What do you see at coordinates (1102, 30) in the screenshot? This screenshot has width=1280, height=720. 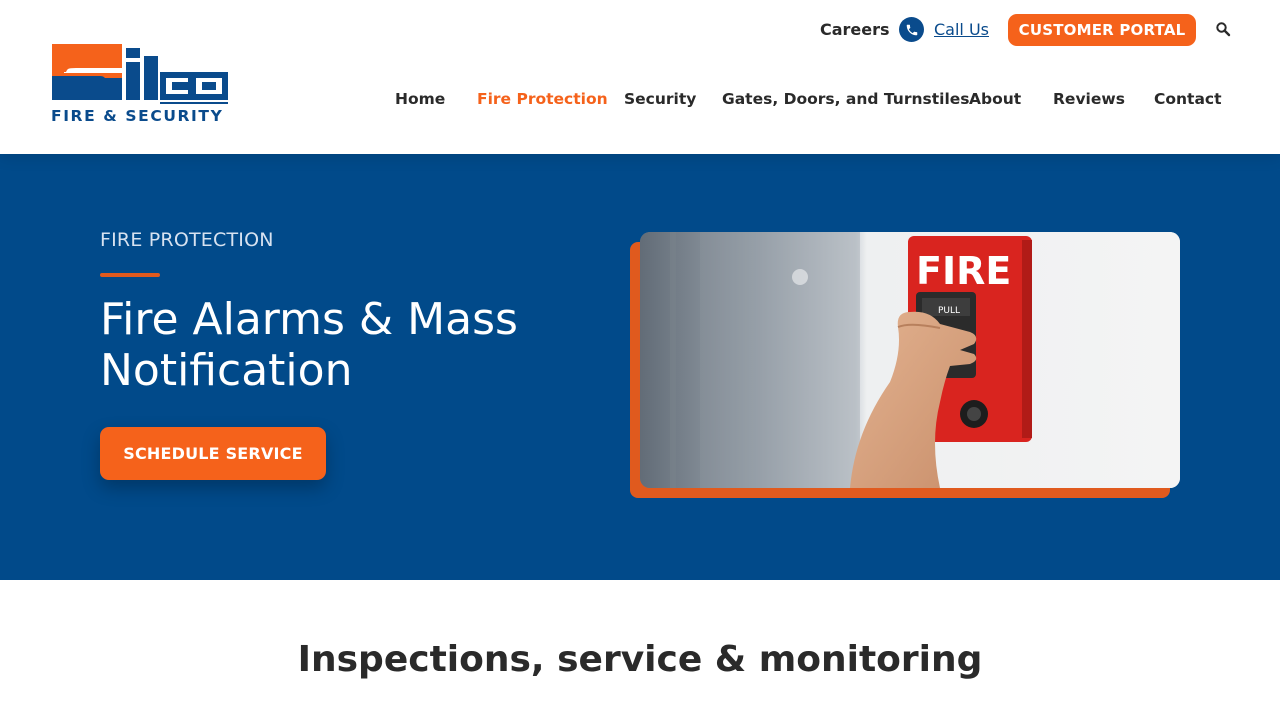 I see `customer-portal-button: CUSTOMER PORTAL` at bounding box center [1102, 30].